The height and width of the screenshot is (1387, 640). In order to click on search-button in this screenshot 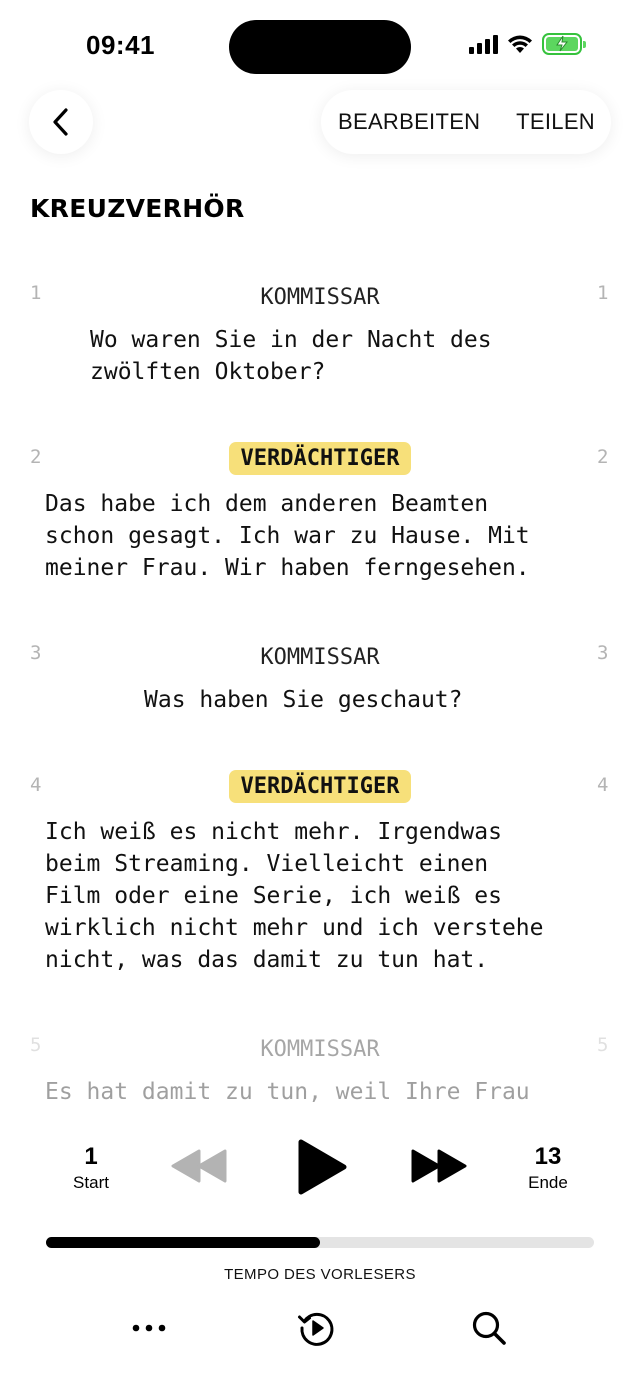, I will do `click(489, 1328)`.